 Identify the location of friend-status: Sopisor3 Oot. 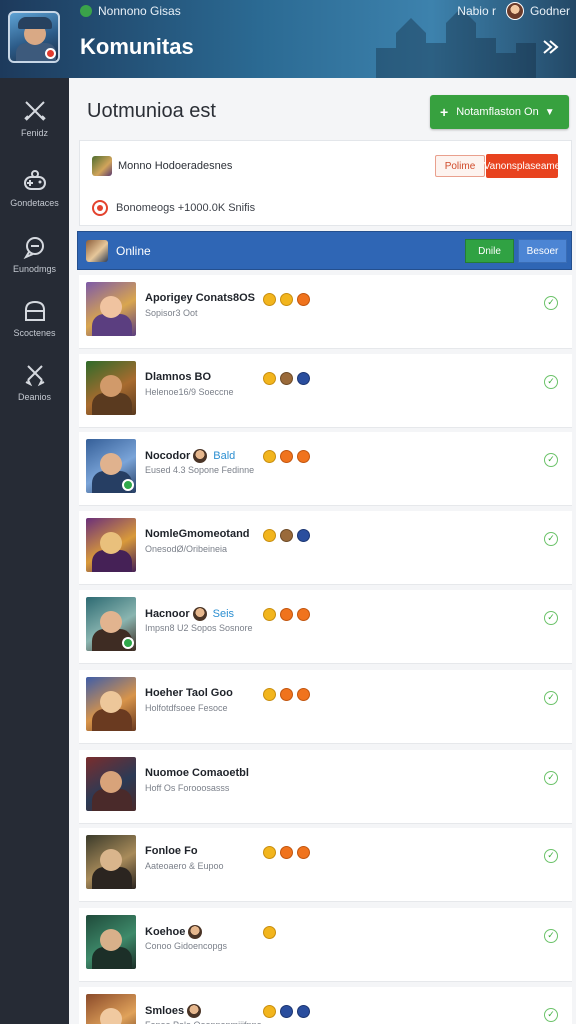
(171, 313).